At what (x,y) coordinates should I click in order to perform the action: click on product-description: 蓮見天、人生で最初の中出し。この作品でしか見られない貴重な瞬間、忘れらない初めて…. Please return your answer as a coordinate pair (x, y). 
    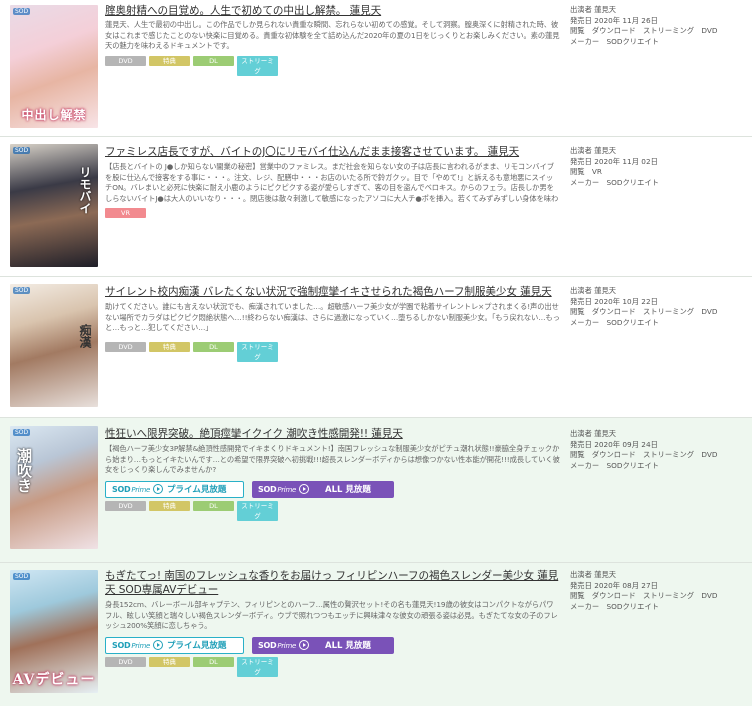
    Looking at the image, I should click on (332, 35).